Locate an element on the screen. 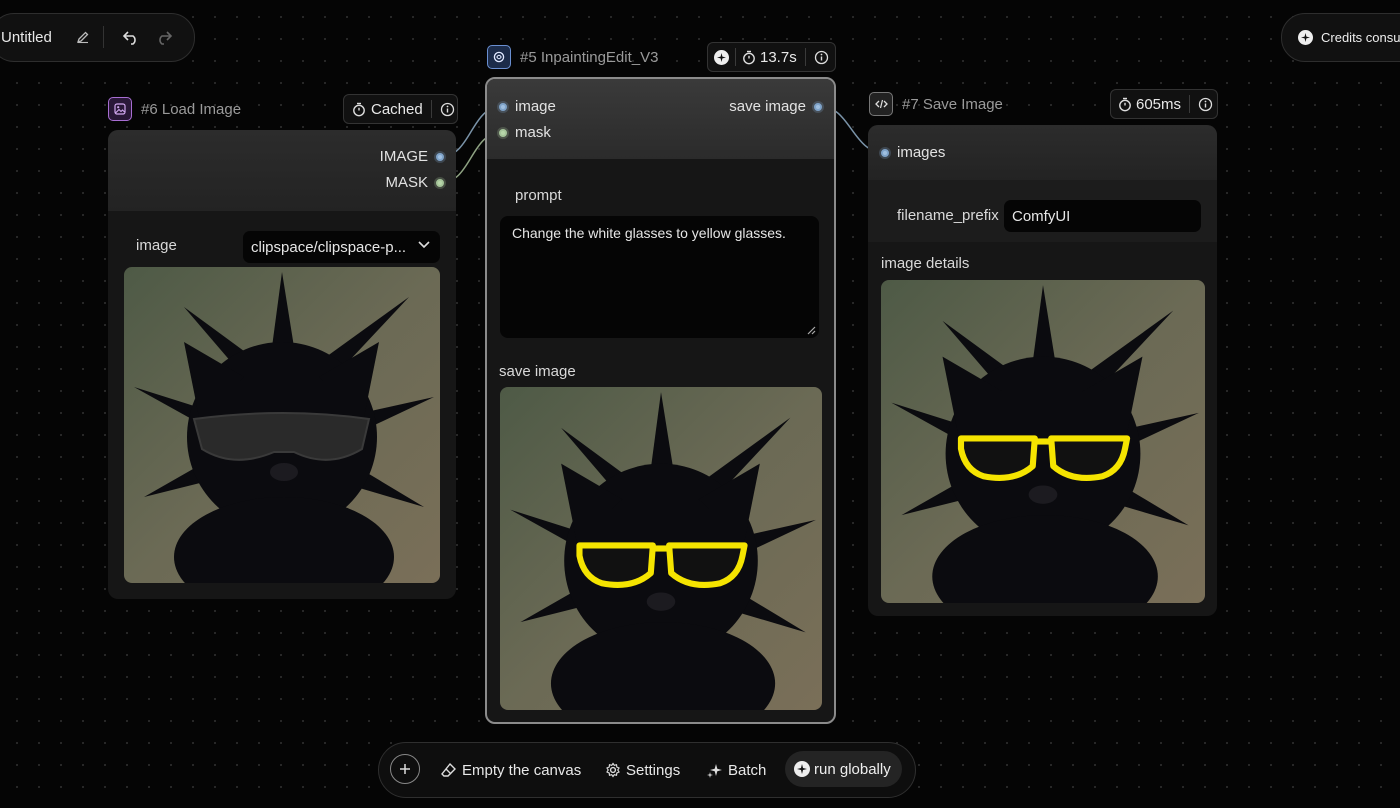  prompt-label: prompt is located at coordinates (538, 195).